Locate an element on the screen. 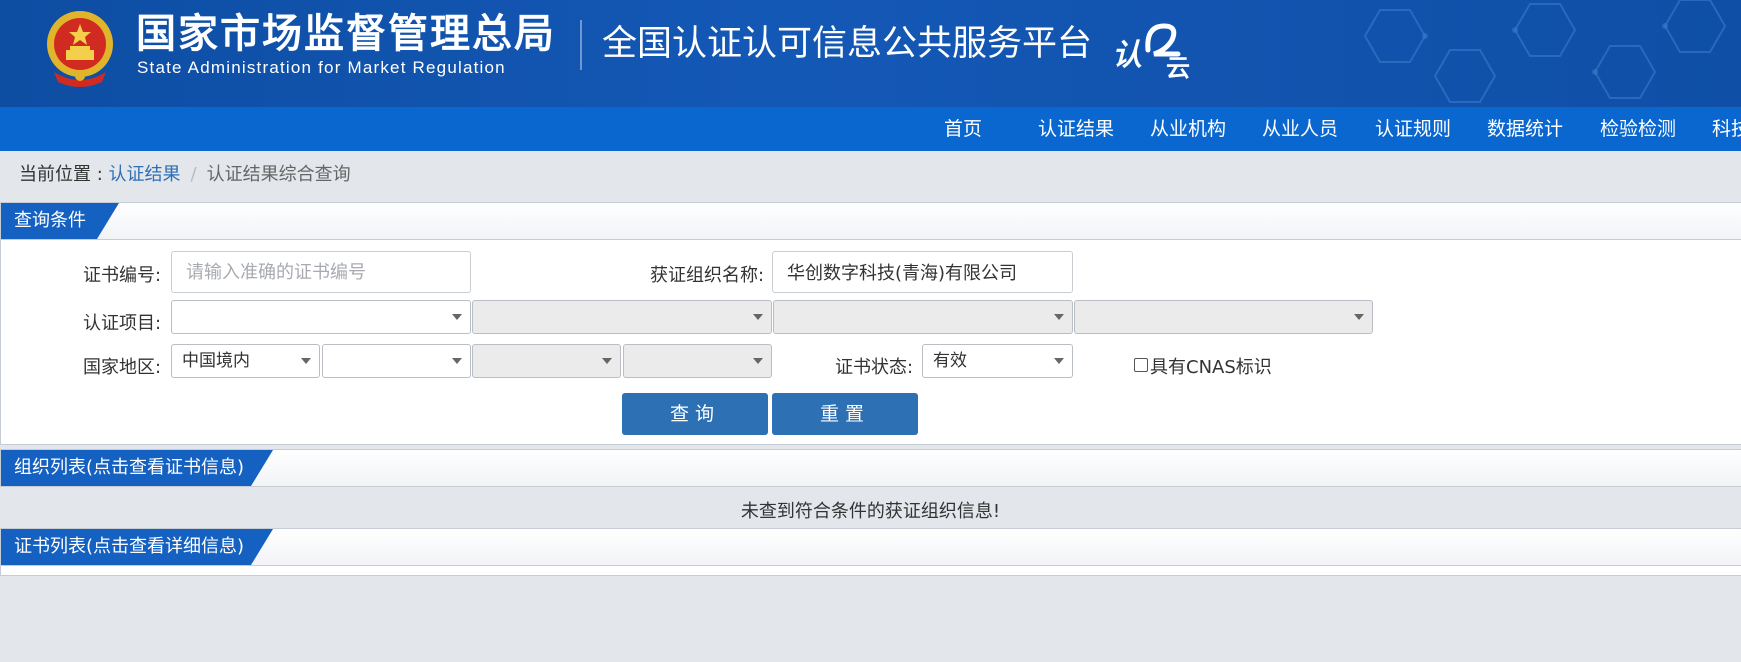  nav-item-statistics: 数据统计 is located at coordinates (1525, 129).